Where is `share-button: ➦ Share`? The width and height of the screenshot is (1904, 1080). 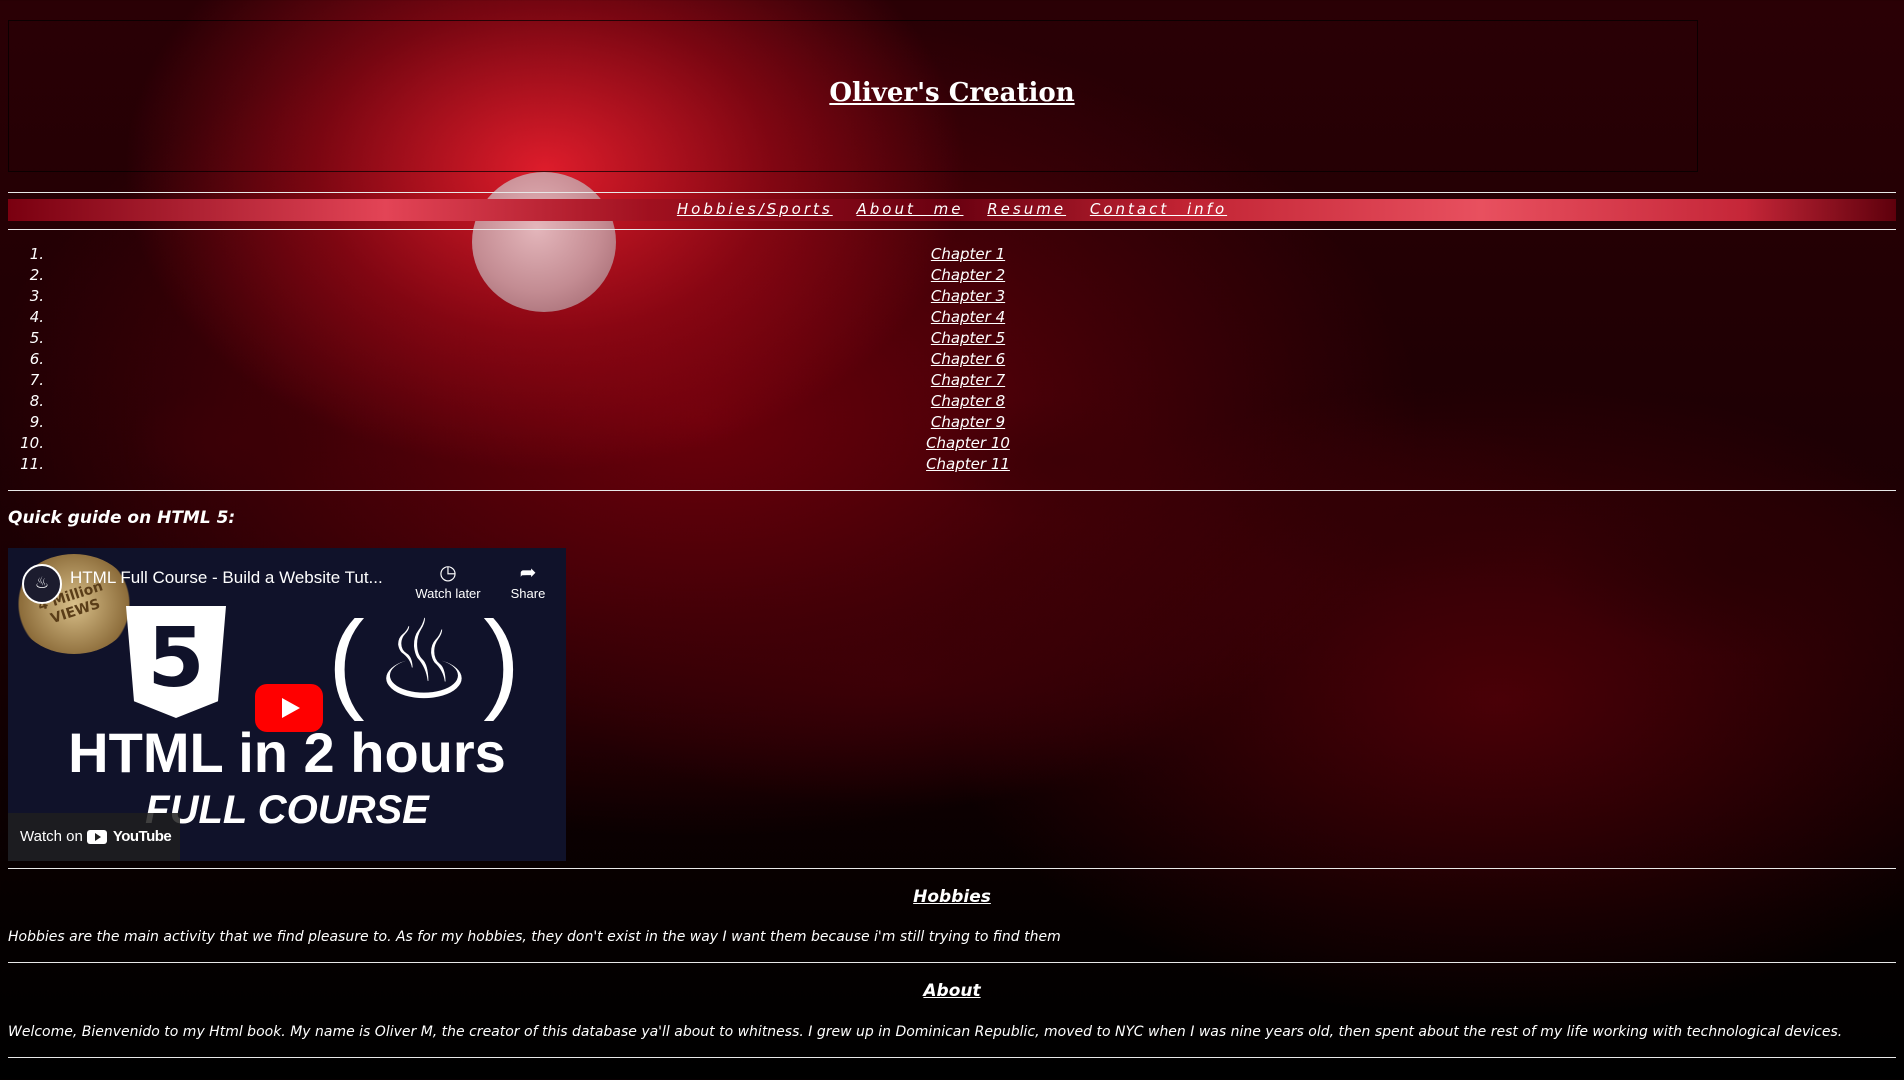
share-button: ➦ Share is located at coordinates (527, 580).